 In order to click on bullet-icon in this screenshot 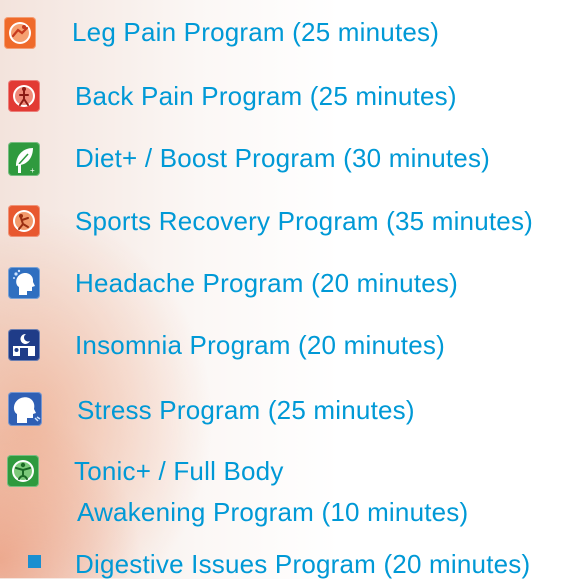, I will do `click(34, 561)`.